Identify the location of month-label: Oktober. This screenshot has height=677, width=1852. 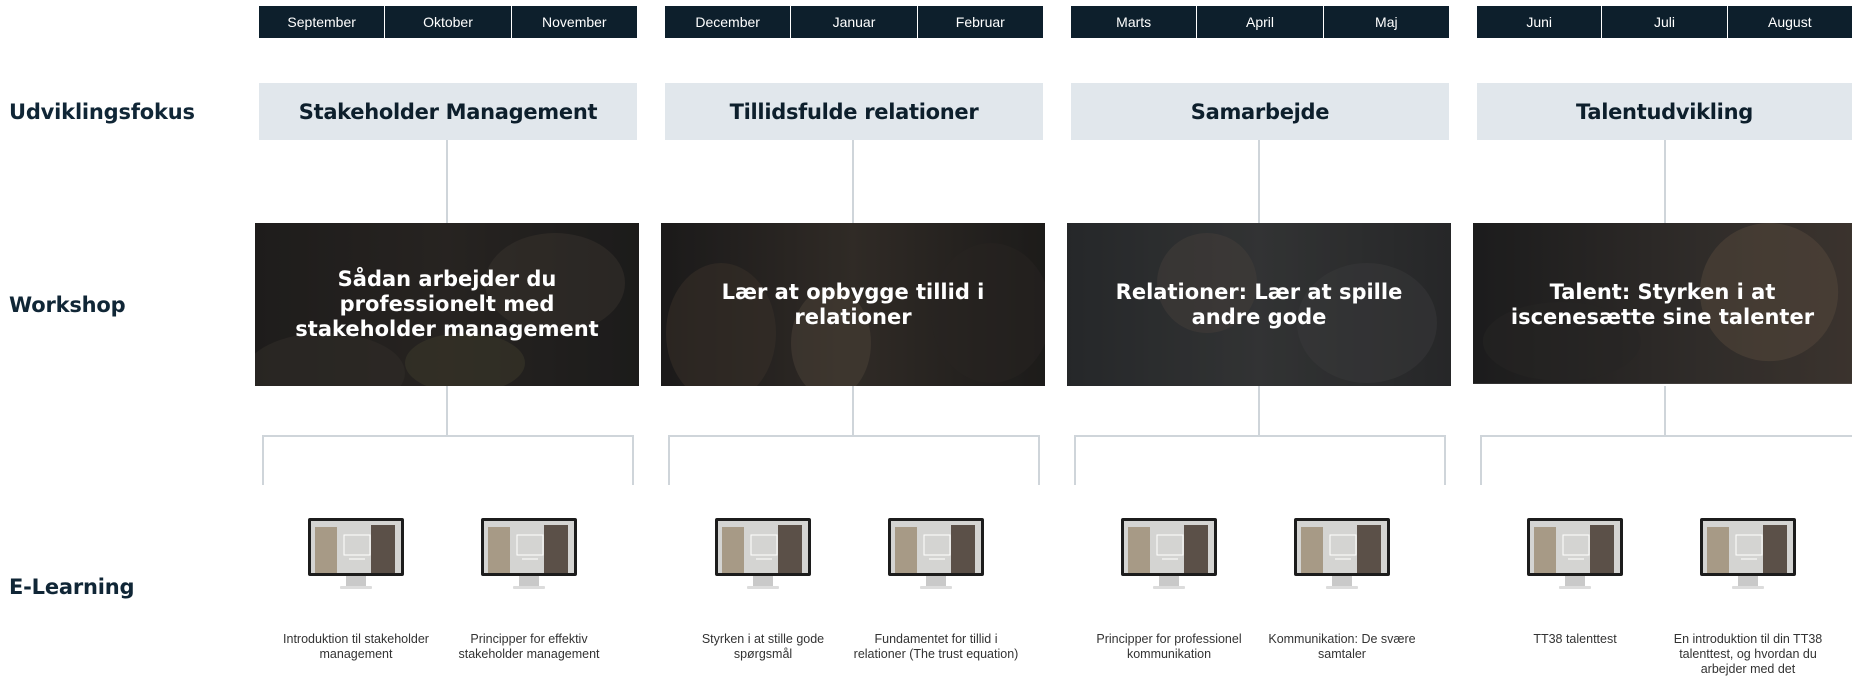
(447, 22).